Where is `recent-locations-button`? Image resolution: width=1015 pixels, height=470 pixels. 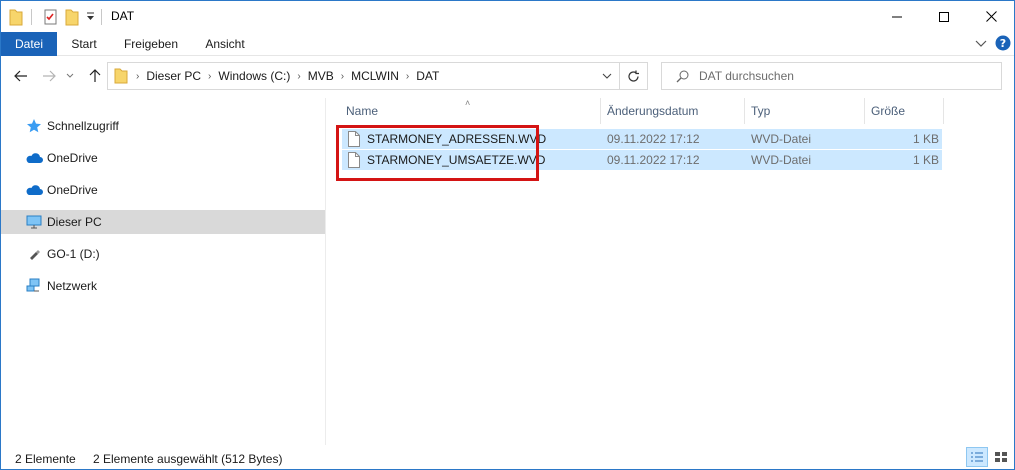 recent-locations-button is located at coordinates (70, 76).